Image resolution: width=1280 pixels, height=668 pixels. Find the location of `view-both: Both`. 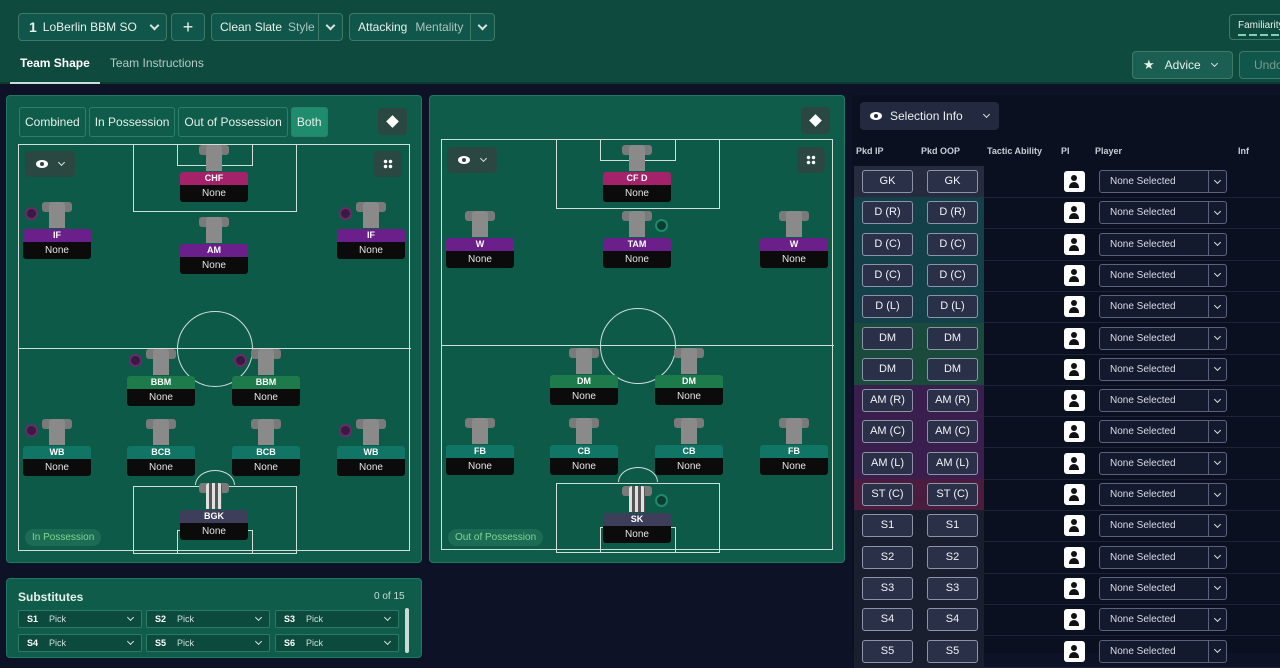

view-both: Both is located at coordinates (309, 122).